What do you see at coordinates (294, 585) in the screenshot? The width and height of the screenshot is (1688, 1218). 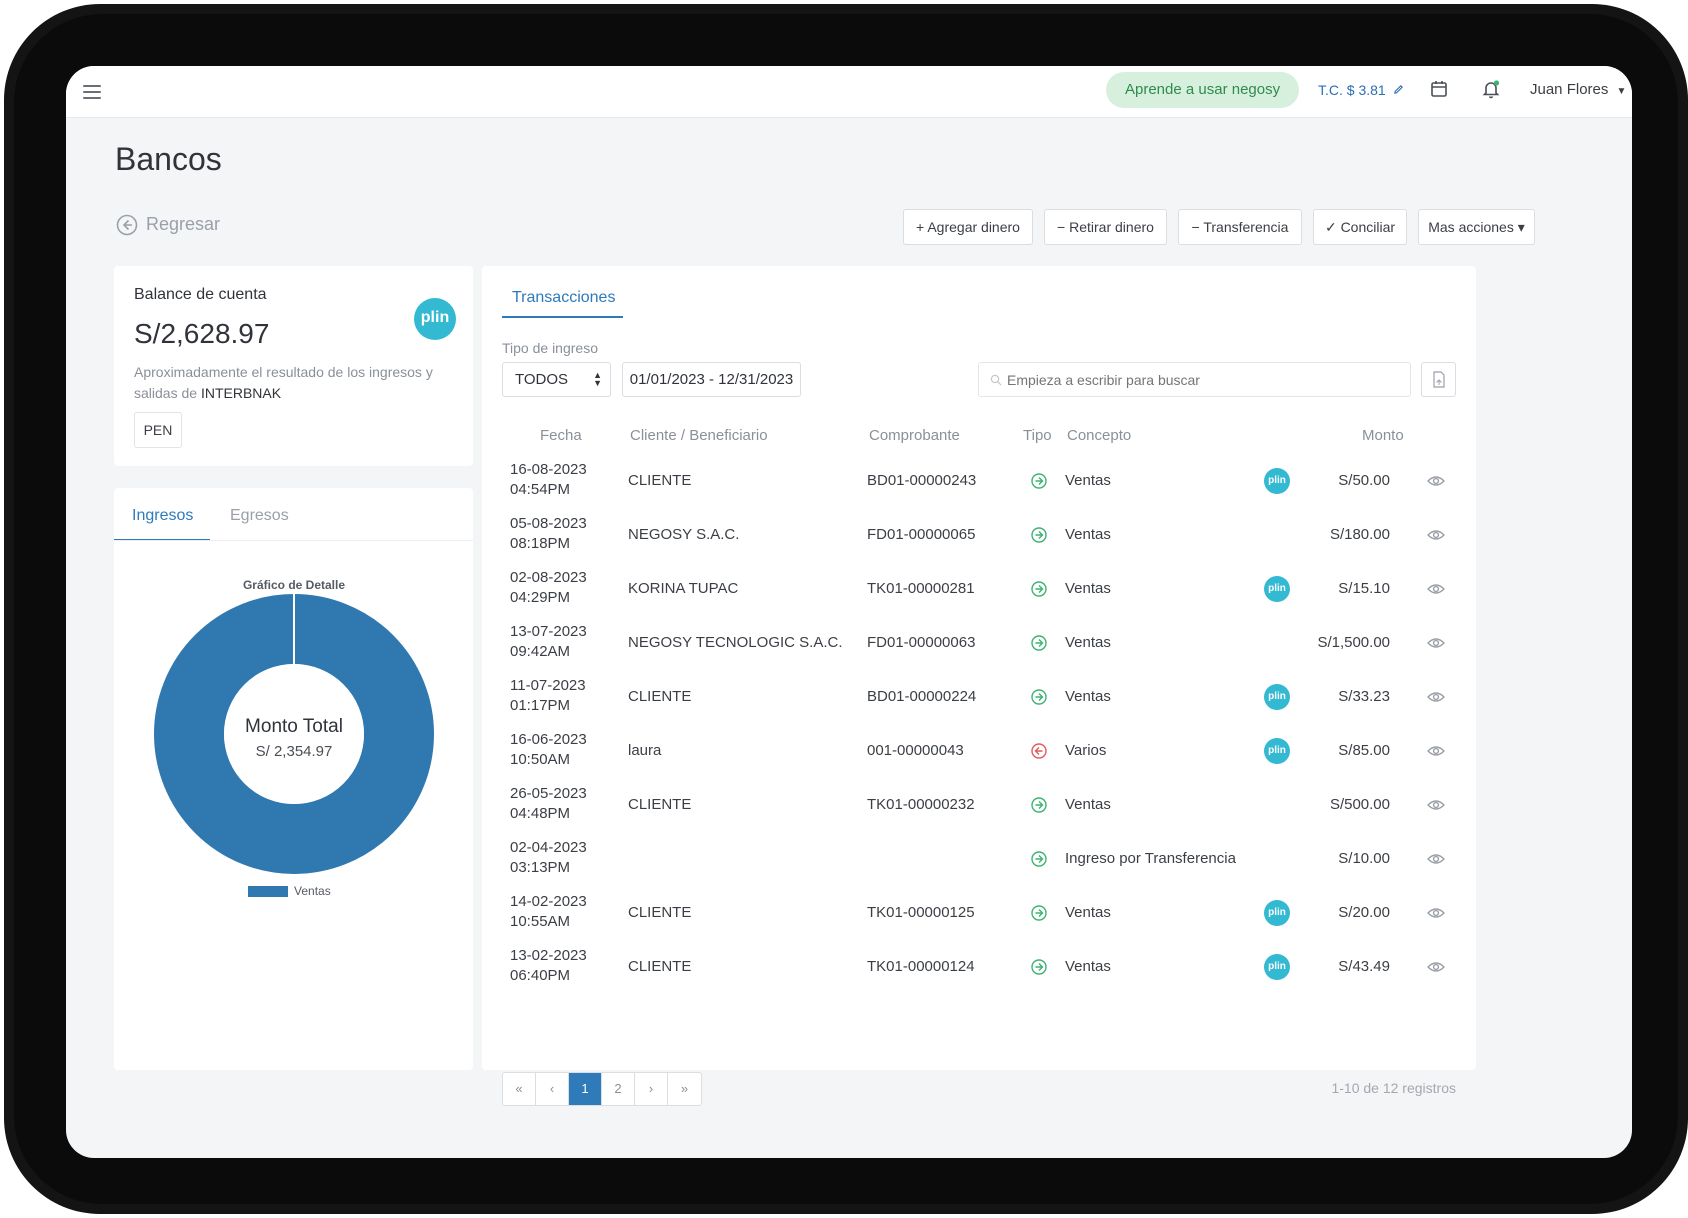 I see `chart-title: Gráfico de Detalle` at bounding box center [294, 585].